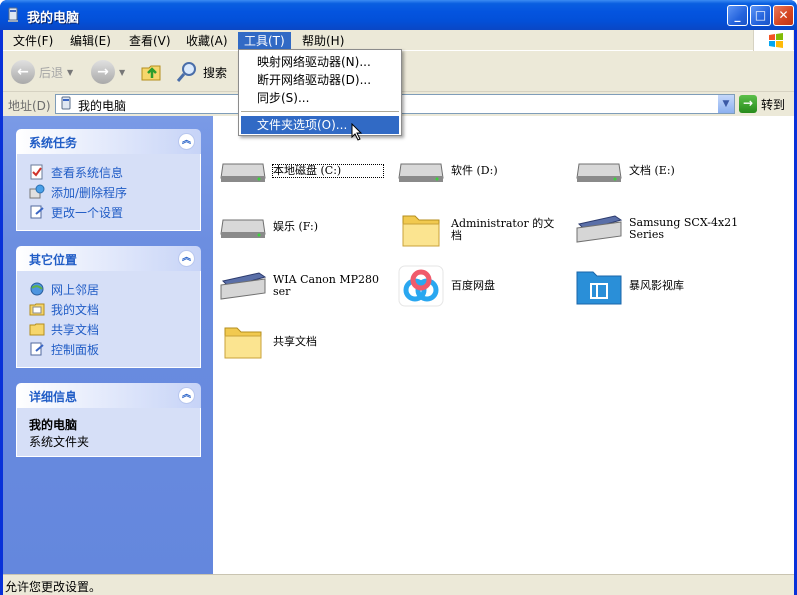 Image resolution: width=797 pixels, height=595 pixels. What do you see at coordinates (473, 285) in the screenshot?
I see `item-label: 百度网盘` at bounding box center [473, 285].